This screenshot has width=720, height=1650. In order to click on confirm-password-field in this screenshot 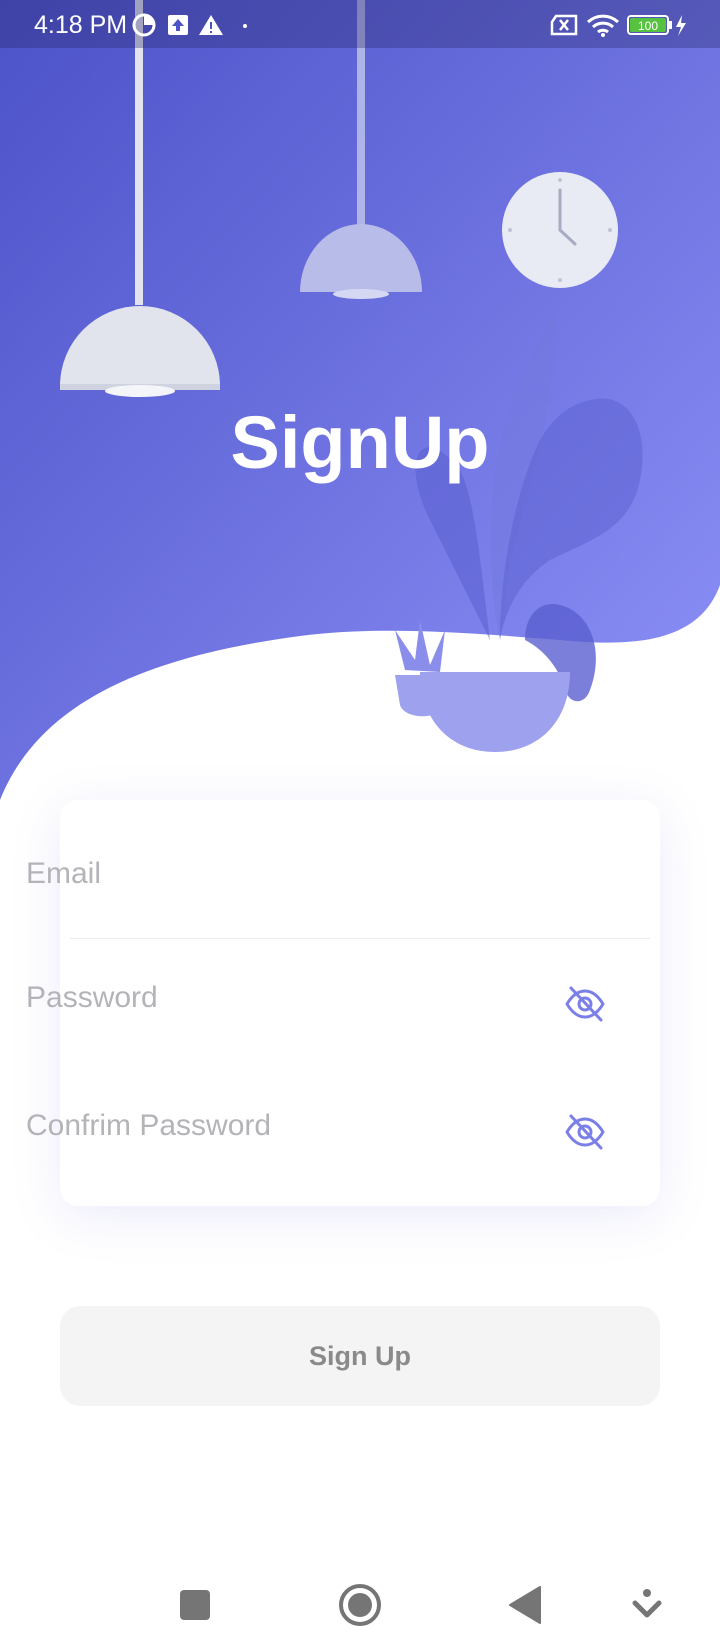, I will do `click(266, 1126)`.